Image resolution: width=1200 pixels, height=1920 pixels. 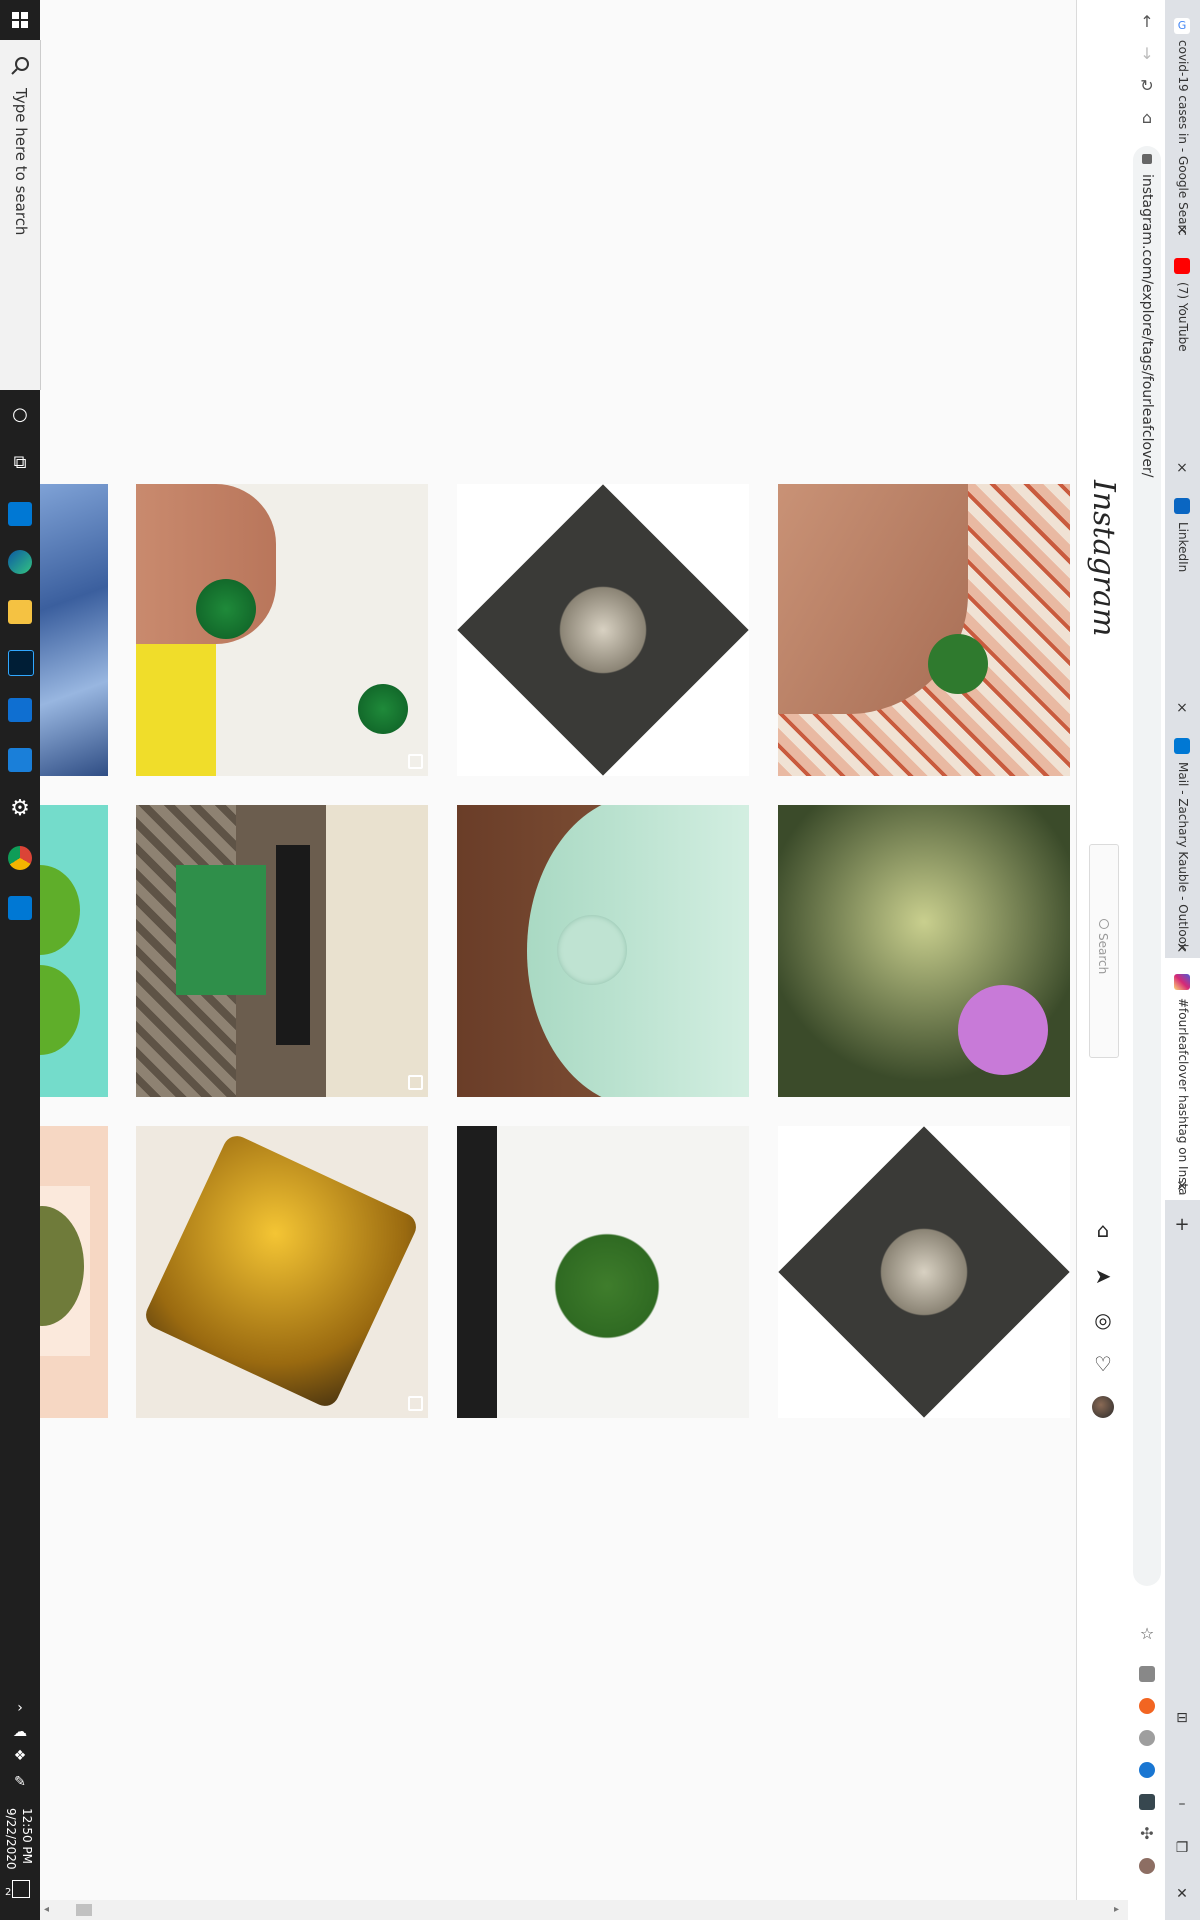 I want to click on minimize-icon: –, so click(x=1182, y=1804).